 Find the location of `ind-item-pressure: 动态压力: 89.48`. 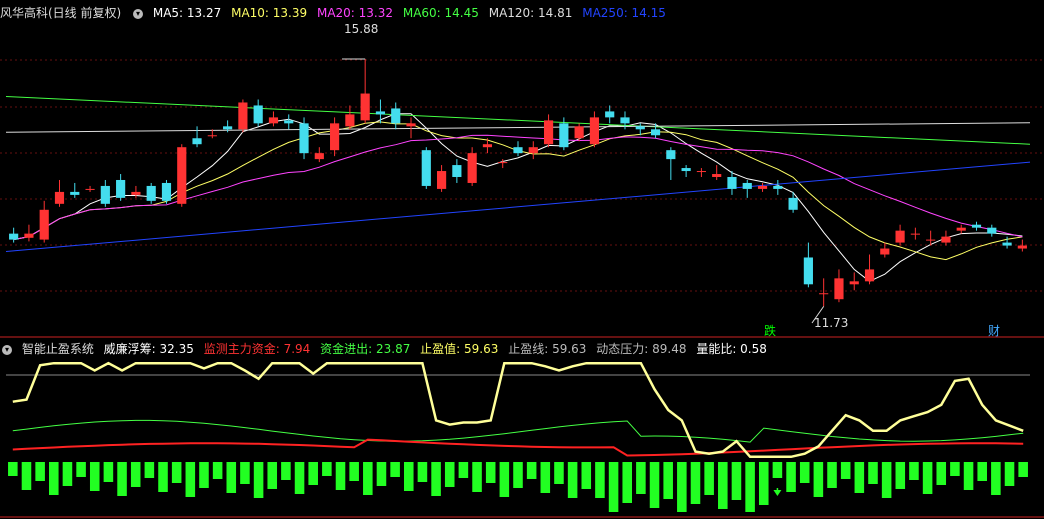

ind-item-pressure: 动态压力: 89.48 is located at coordinates (641, 349).